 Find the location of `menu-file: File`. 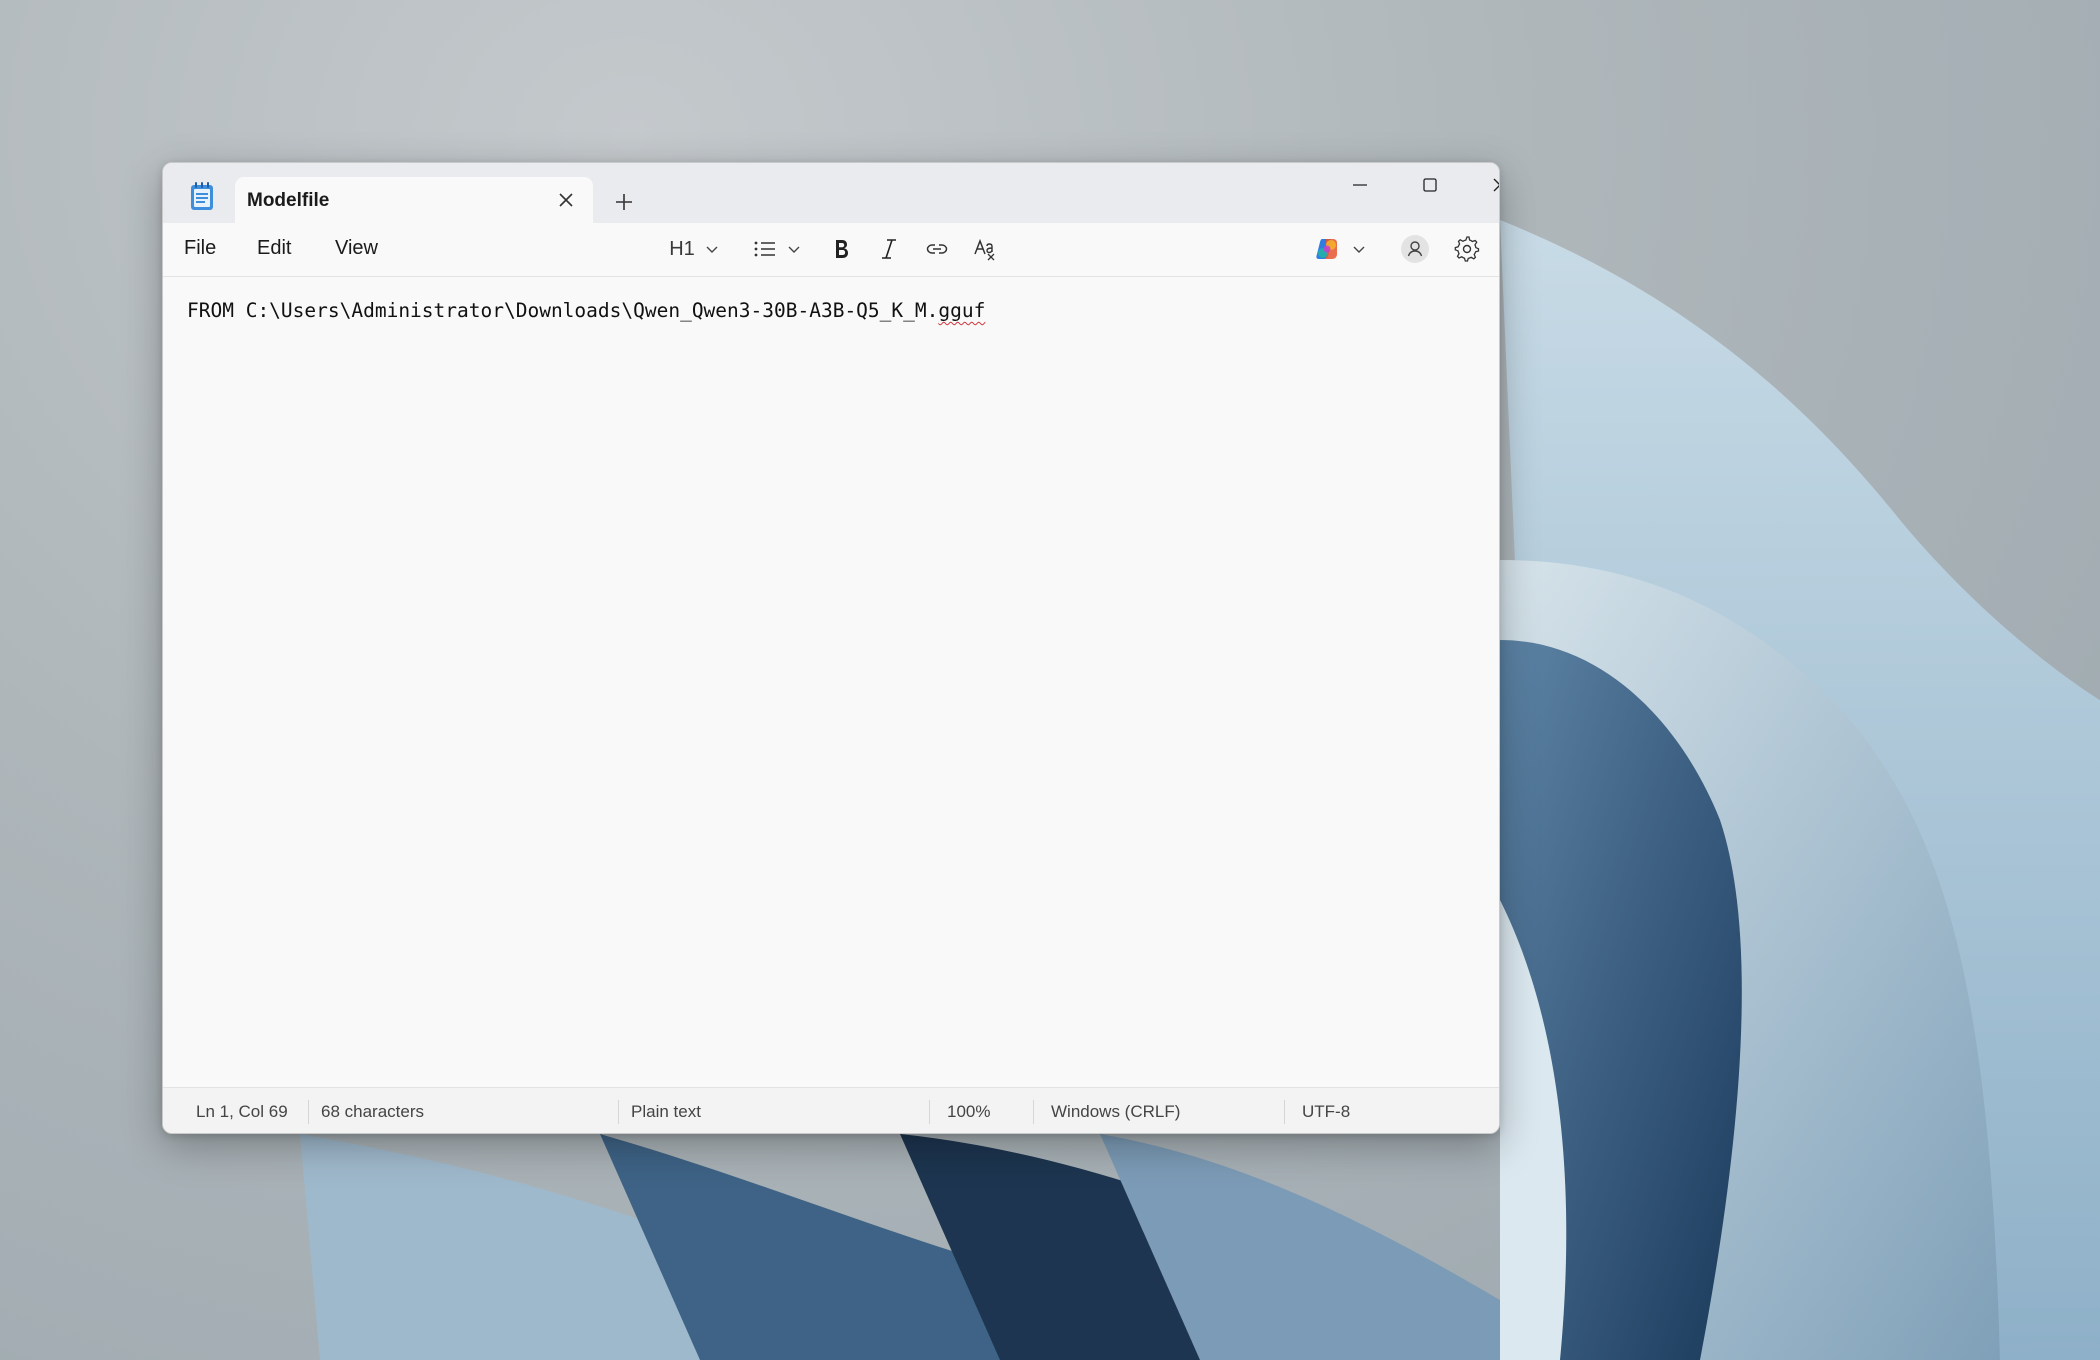

menu-file: File is located at coordinates (200, 248).